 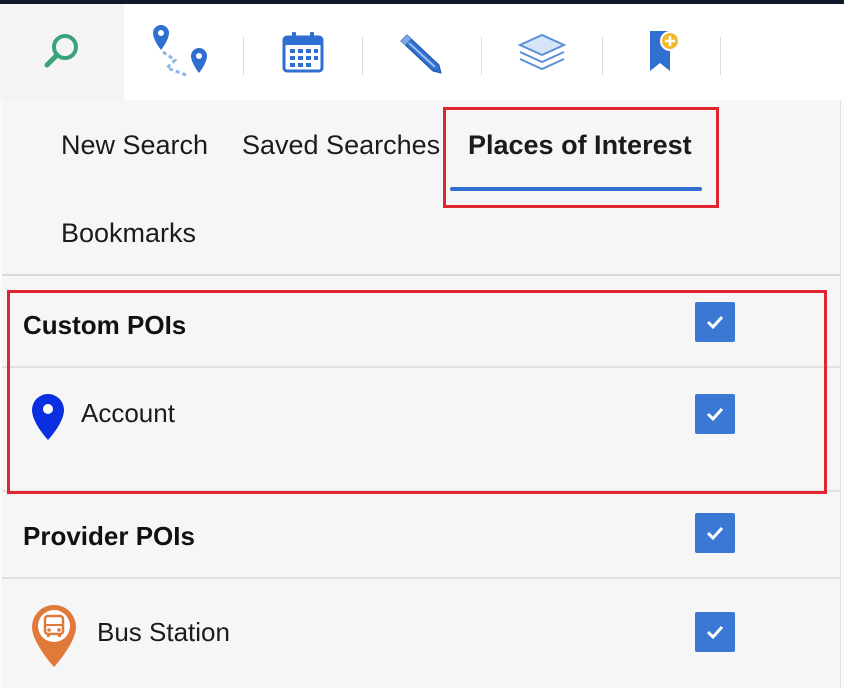 I want to click on search-tool-button, so click(x=62, y=52).